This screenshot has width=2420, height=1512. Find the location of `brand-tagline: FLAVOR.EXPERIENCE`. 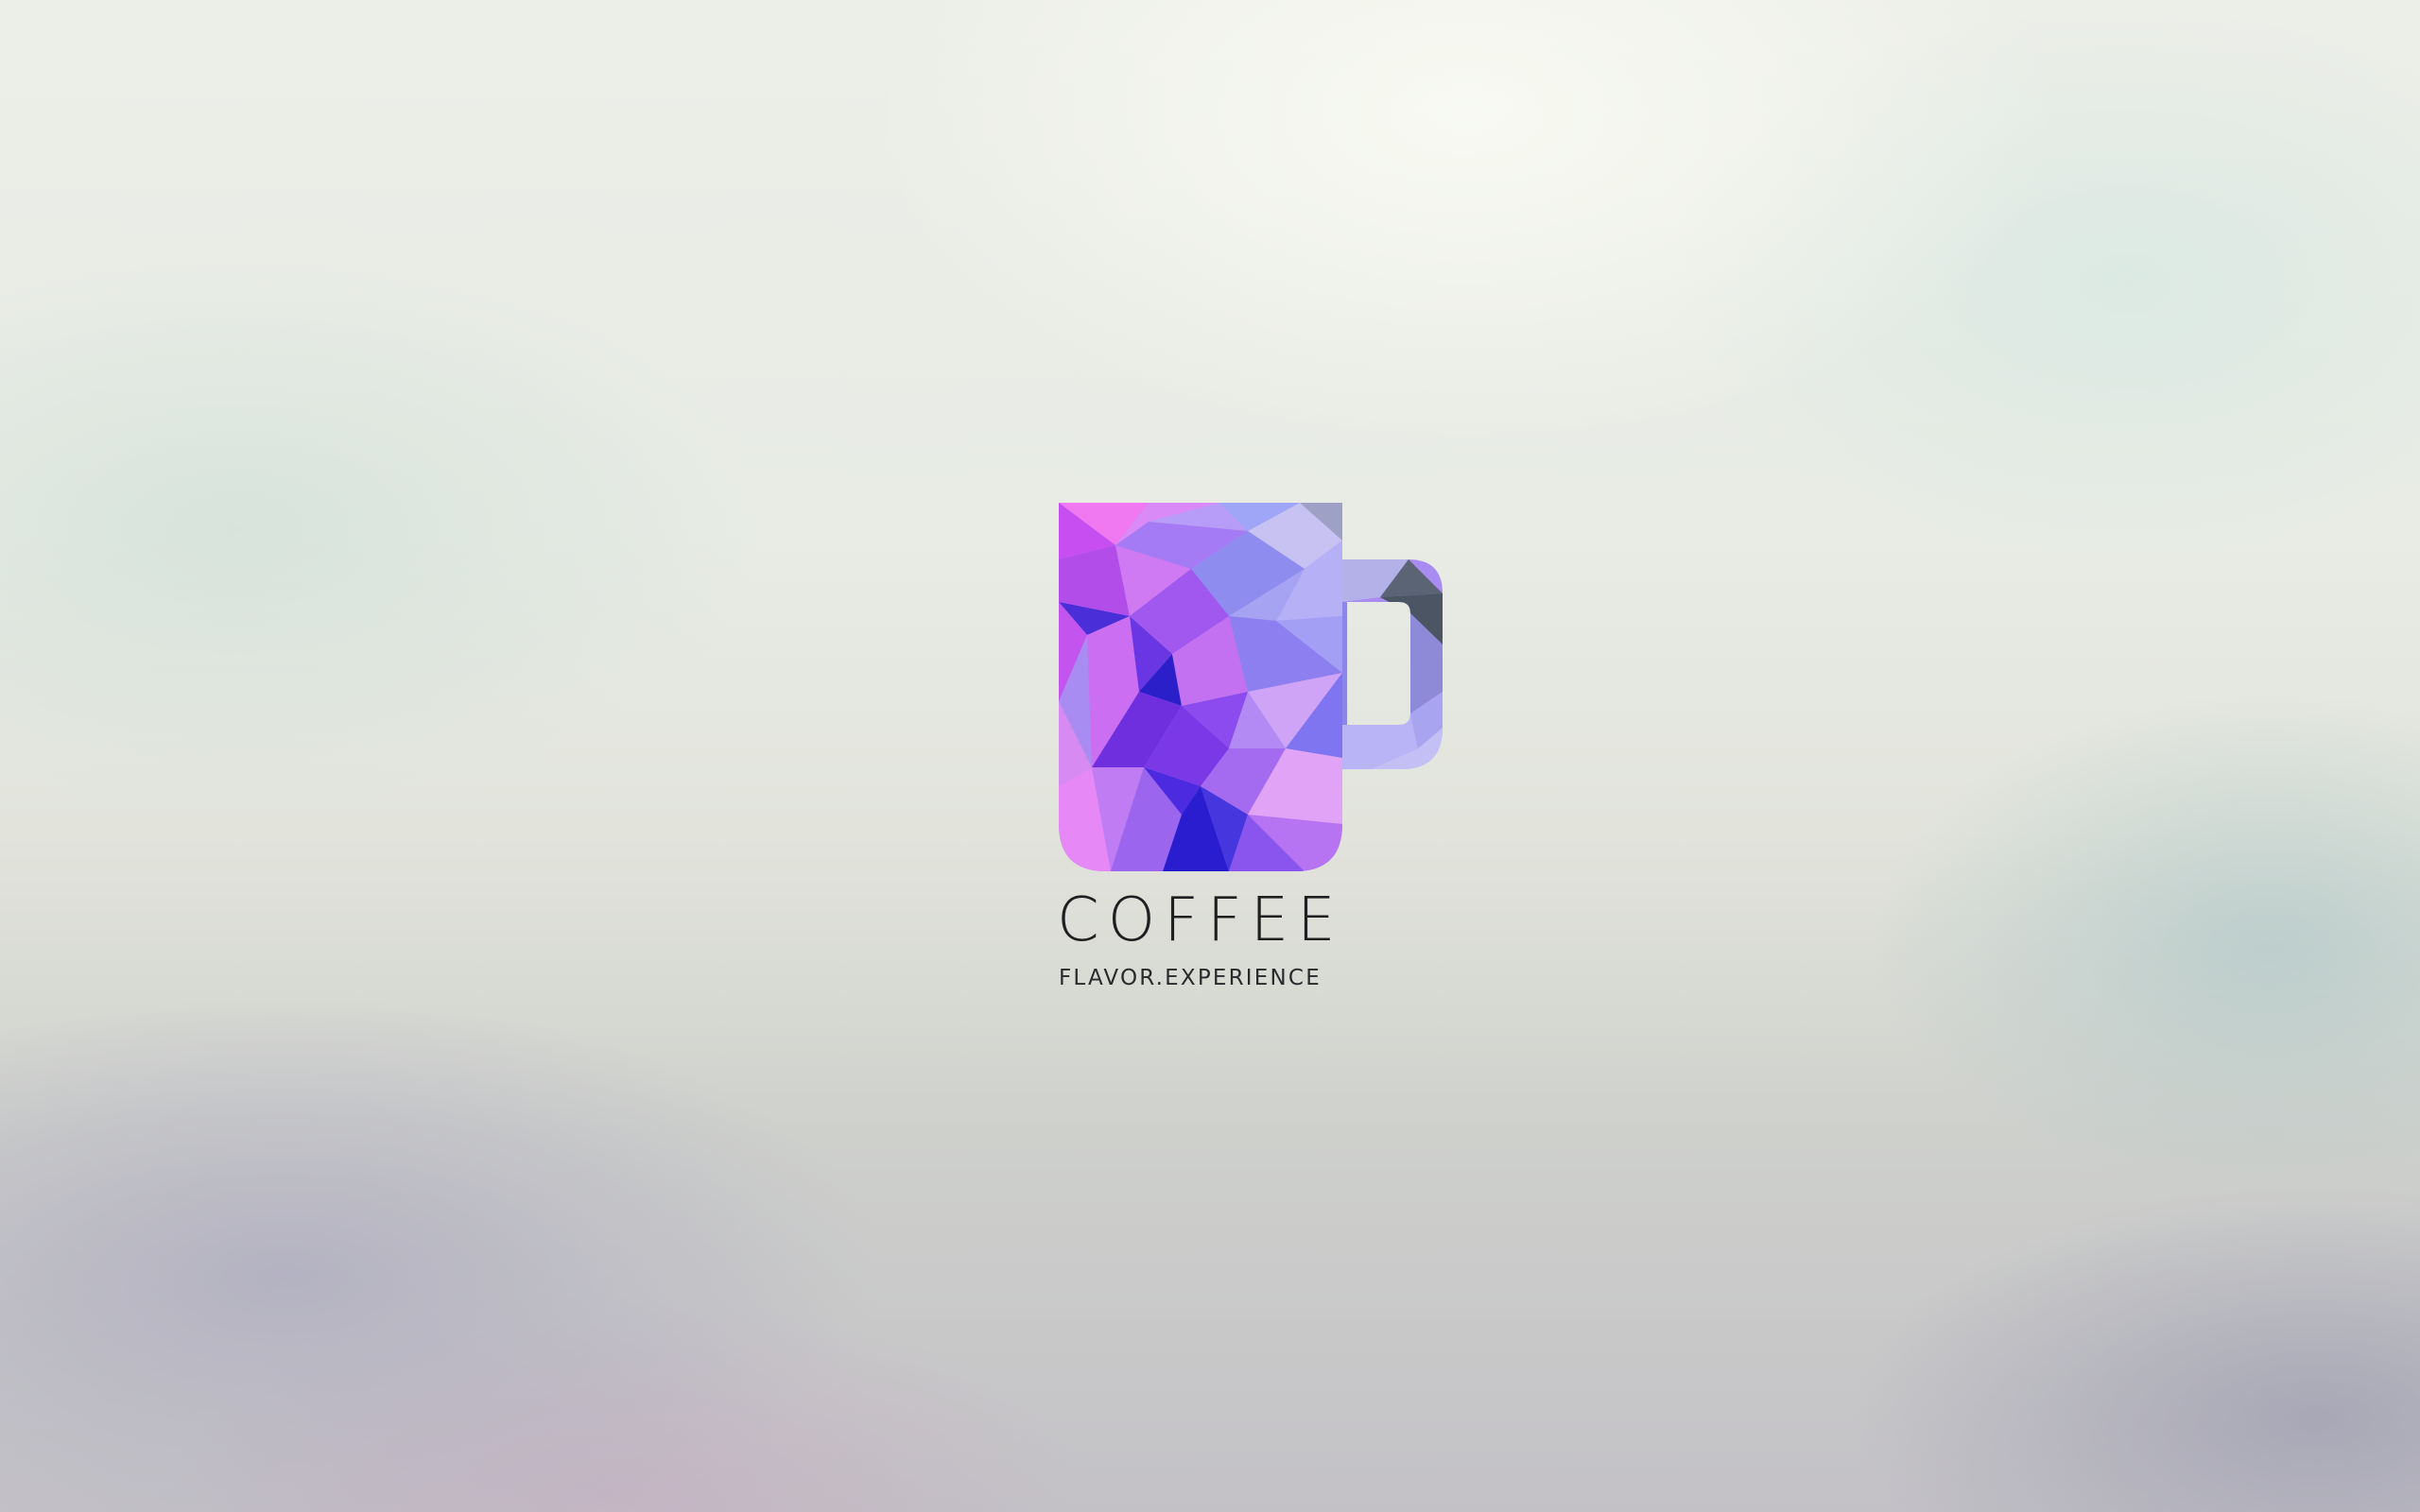

brand-tagline: FLAVOR.EXPERIENCE is located at coordinates (1190, 978).